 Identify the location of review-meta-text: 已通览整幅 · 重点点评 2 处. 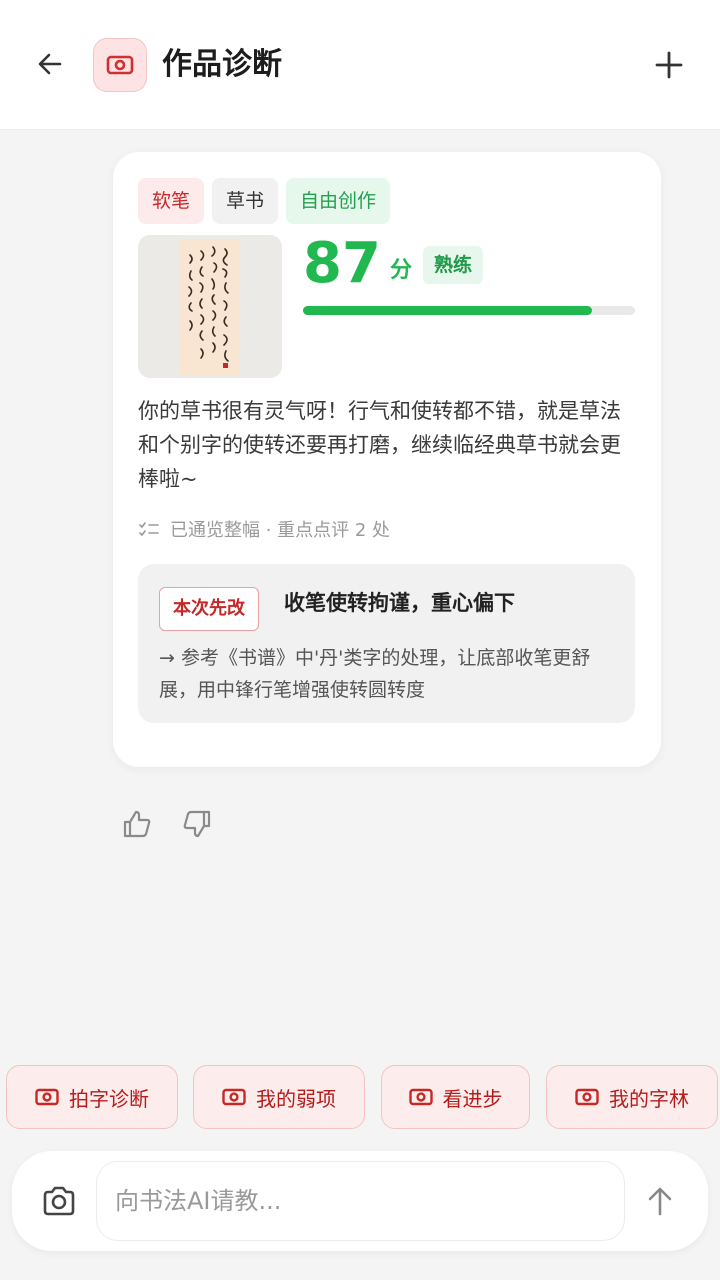
(280, 530).